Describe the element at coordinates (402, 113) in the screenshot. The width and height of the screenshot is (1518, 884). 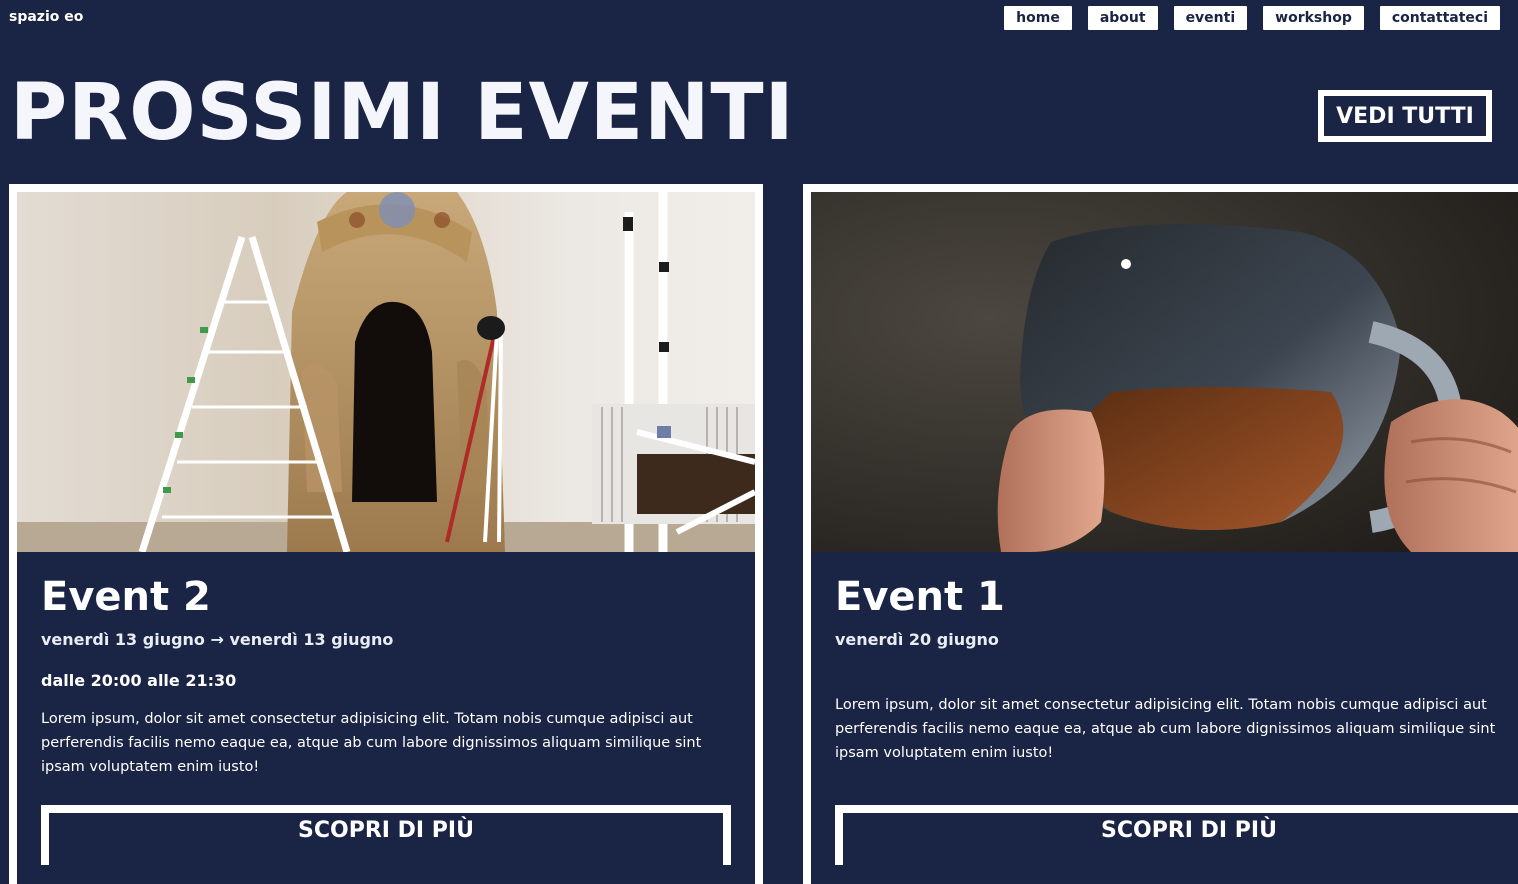
I see `page-title: PROSSIMI EVENTI` at that location.